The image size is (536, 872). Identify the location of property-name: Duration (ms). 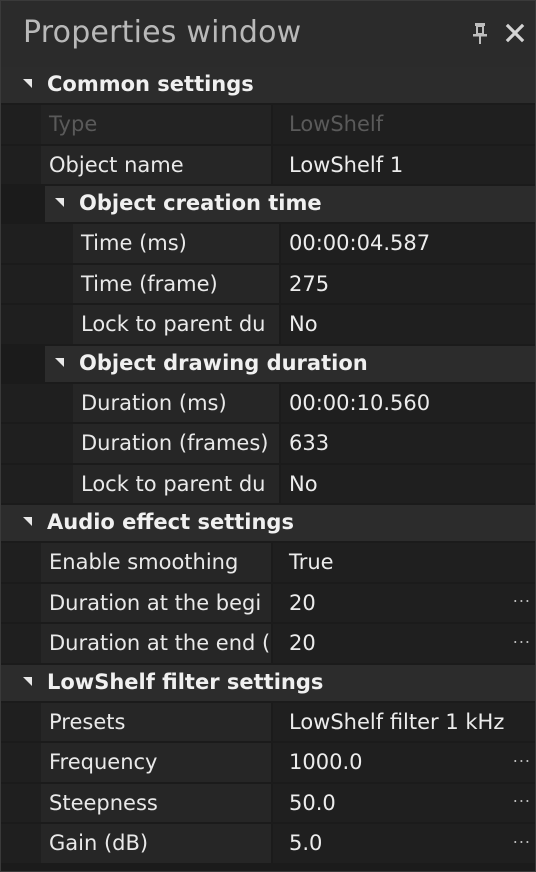
(177, 402).